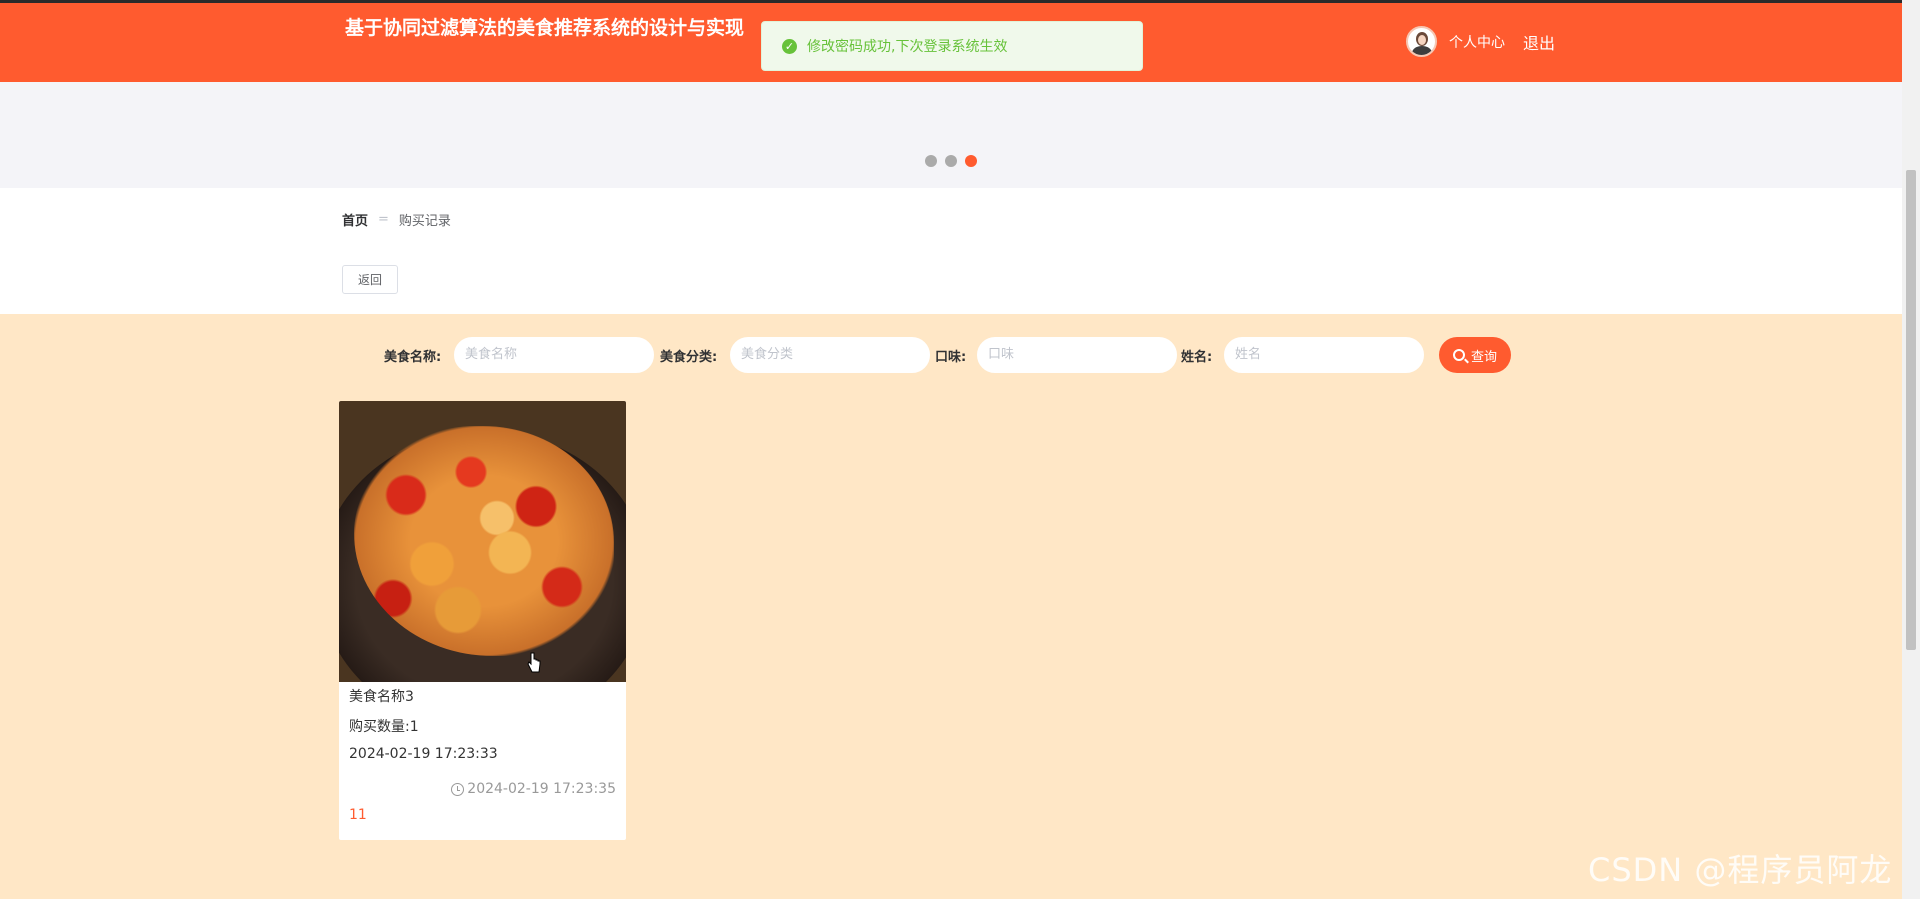 This screenshot has height=899, width=1920. I want to click on user-area: 个人中心 退出, so click(1480, 41).